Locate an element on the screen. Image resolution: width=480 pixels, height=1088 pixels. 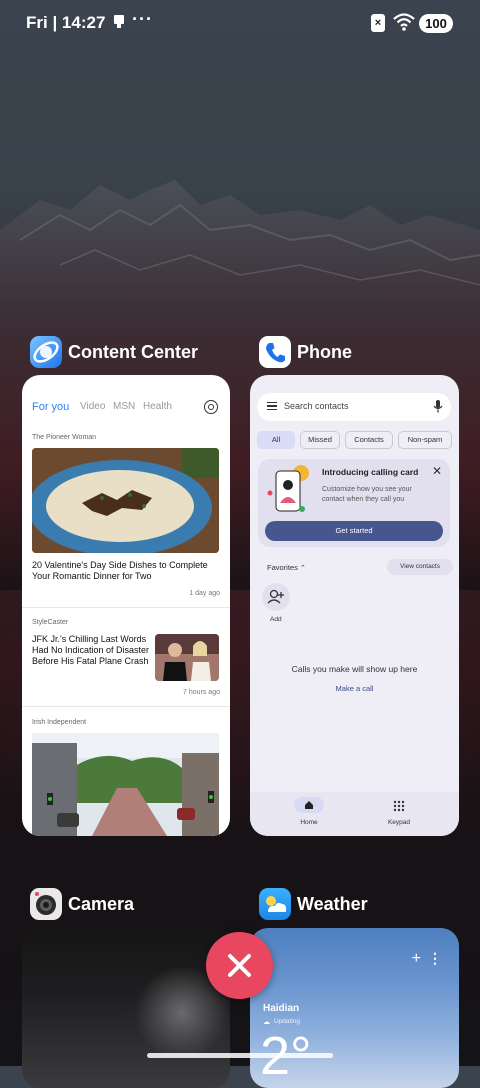
close-icon is located at coordinates (239, 965).